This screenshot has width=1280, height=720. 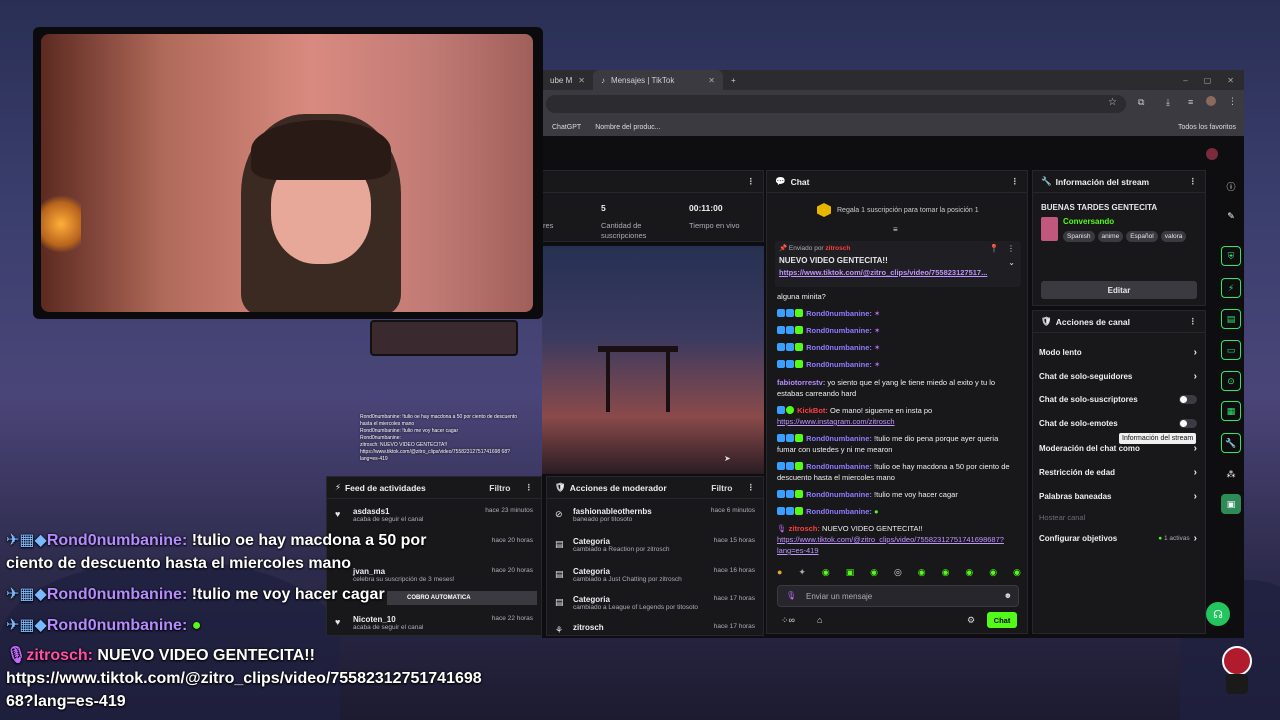 What do you see at coordinates (1118, 448) in the screenshot?
I see `chat-moderation-row: Moderación del chat como ›` at bounding box center [1118, 448].